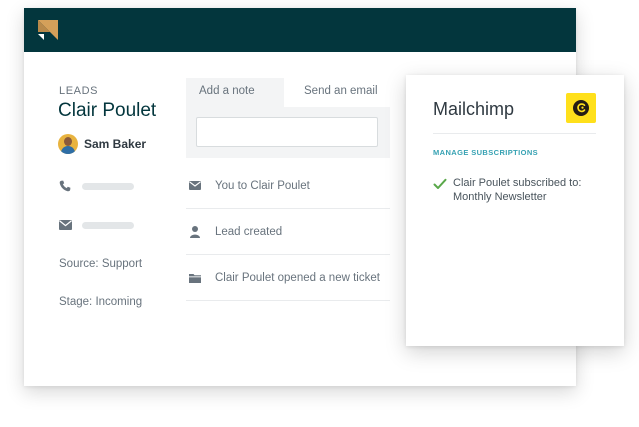 The height and width of the screenshot is (427, 639). What do you see at coordinates (108, 186) in the screenshot?
I see `phone-placeholder` at bounding box center [108, 186].